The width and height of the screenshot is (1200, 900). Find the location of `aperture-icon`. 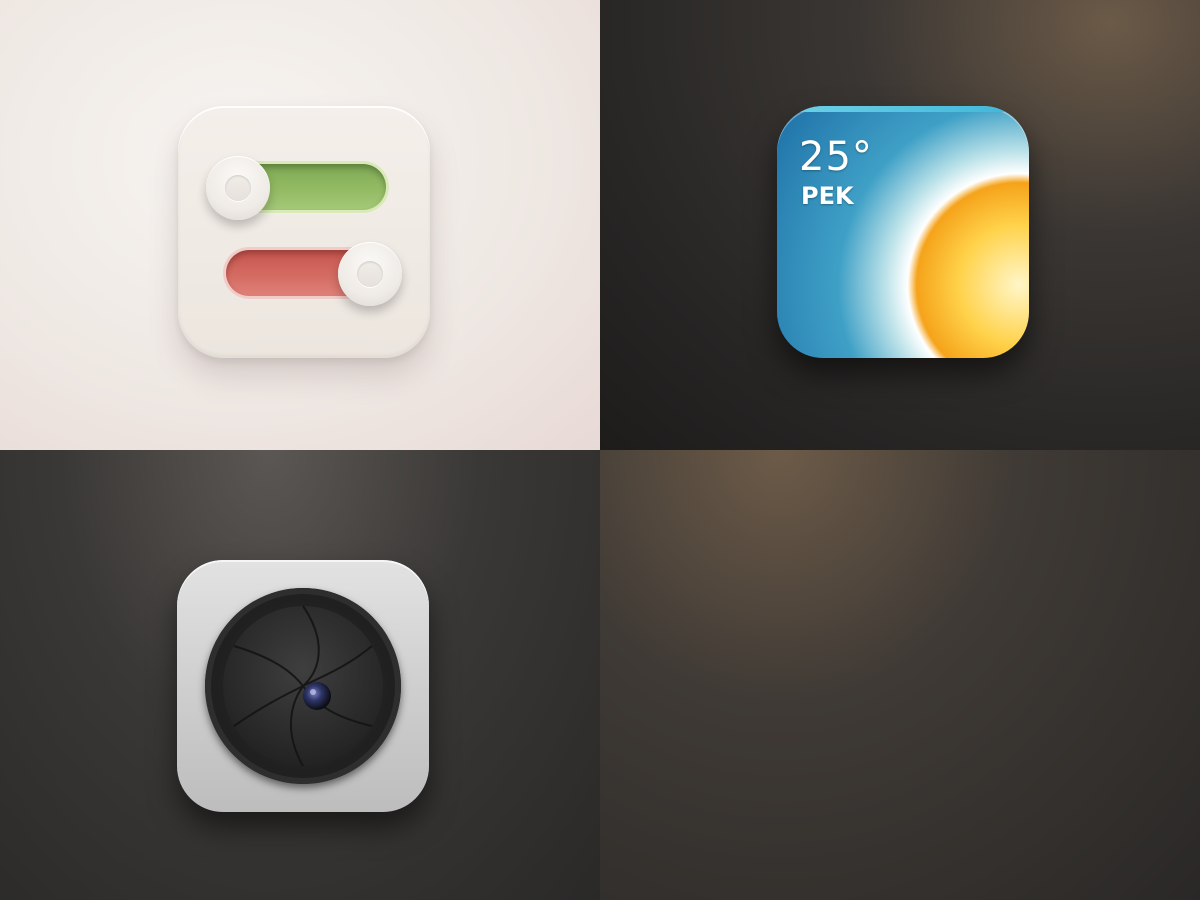

aperture-icon is located at coordinates (303, 686).